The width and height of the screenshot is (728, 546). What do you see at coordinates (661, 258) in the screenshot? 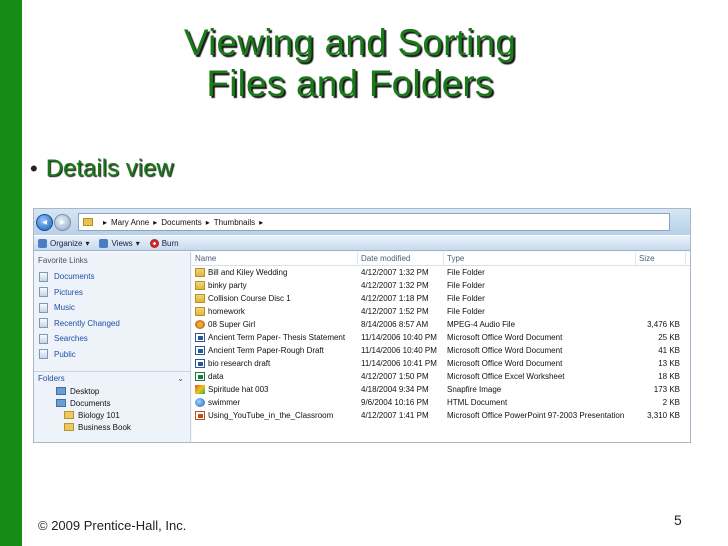
I see `column-header-size: Size` at bounding box center [661, 258].